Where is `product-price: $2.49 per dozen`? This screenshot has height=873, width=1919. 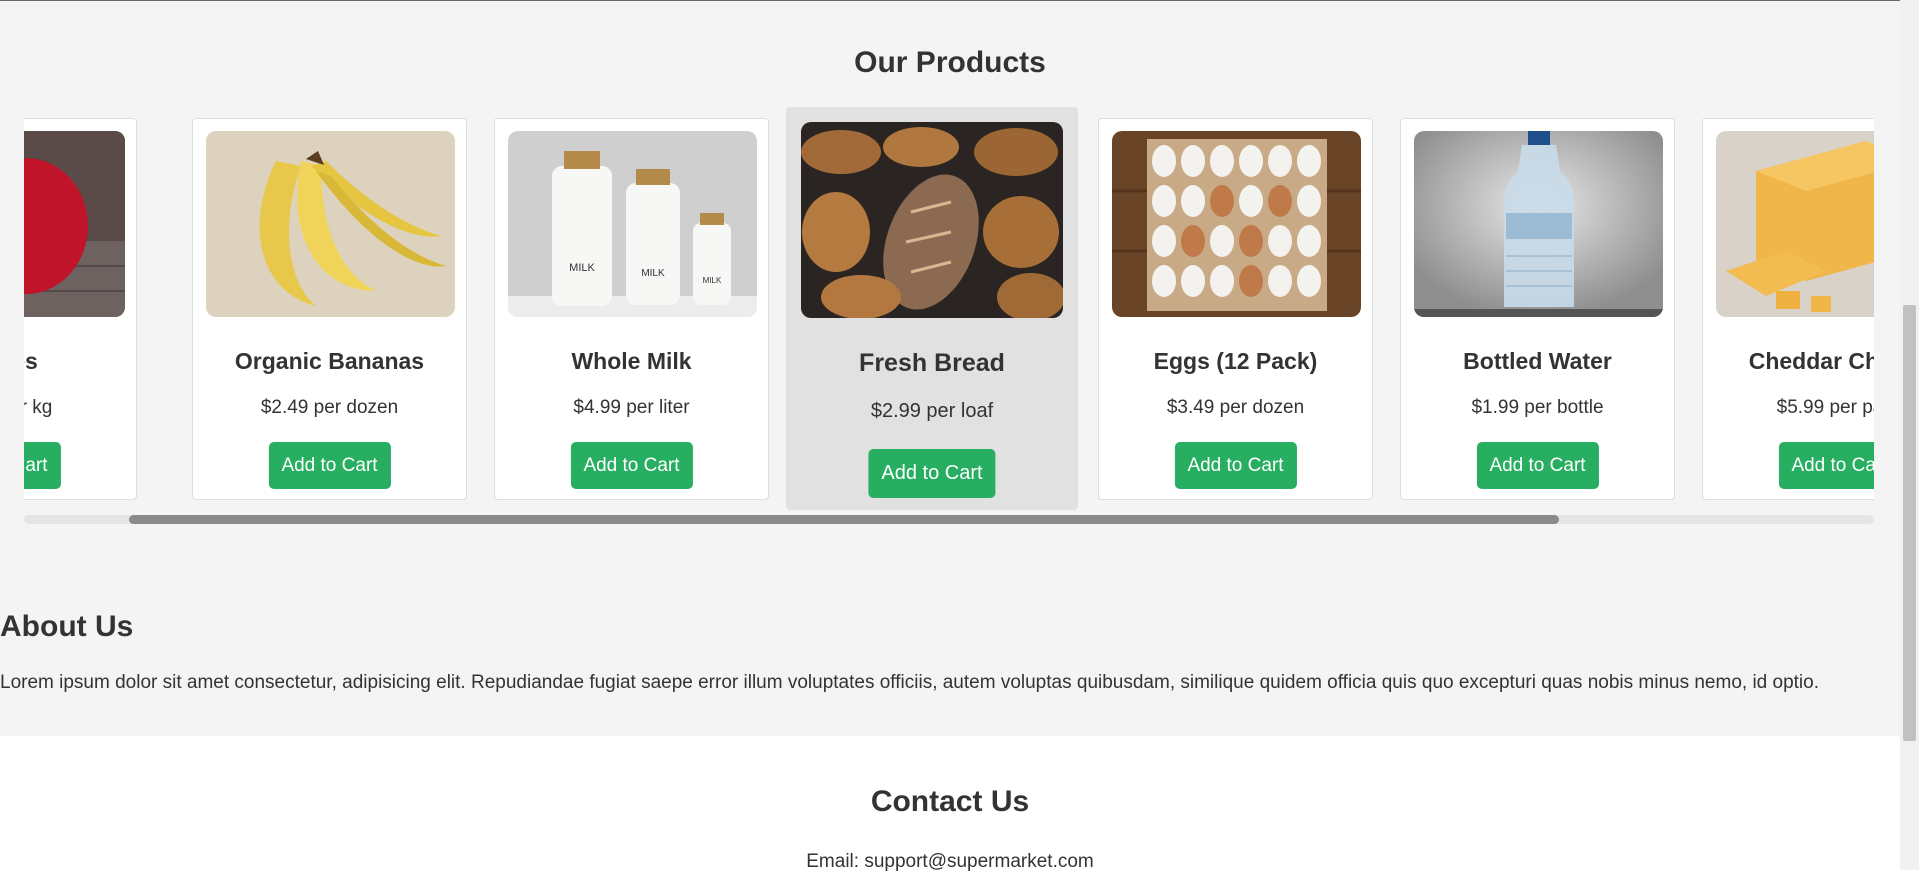
product-price: $2.49 per dozen is located at coordinates (329, 407).